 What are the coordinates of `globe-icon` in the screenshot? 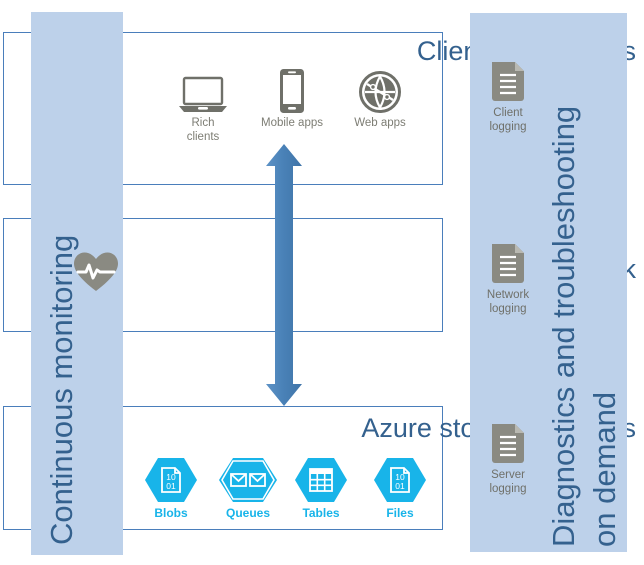 It's located at (380, 91).